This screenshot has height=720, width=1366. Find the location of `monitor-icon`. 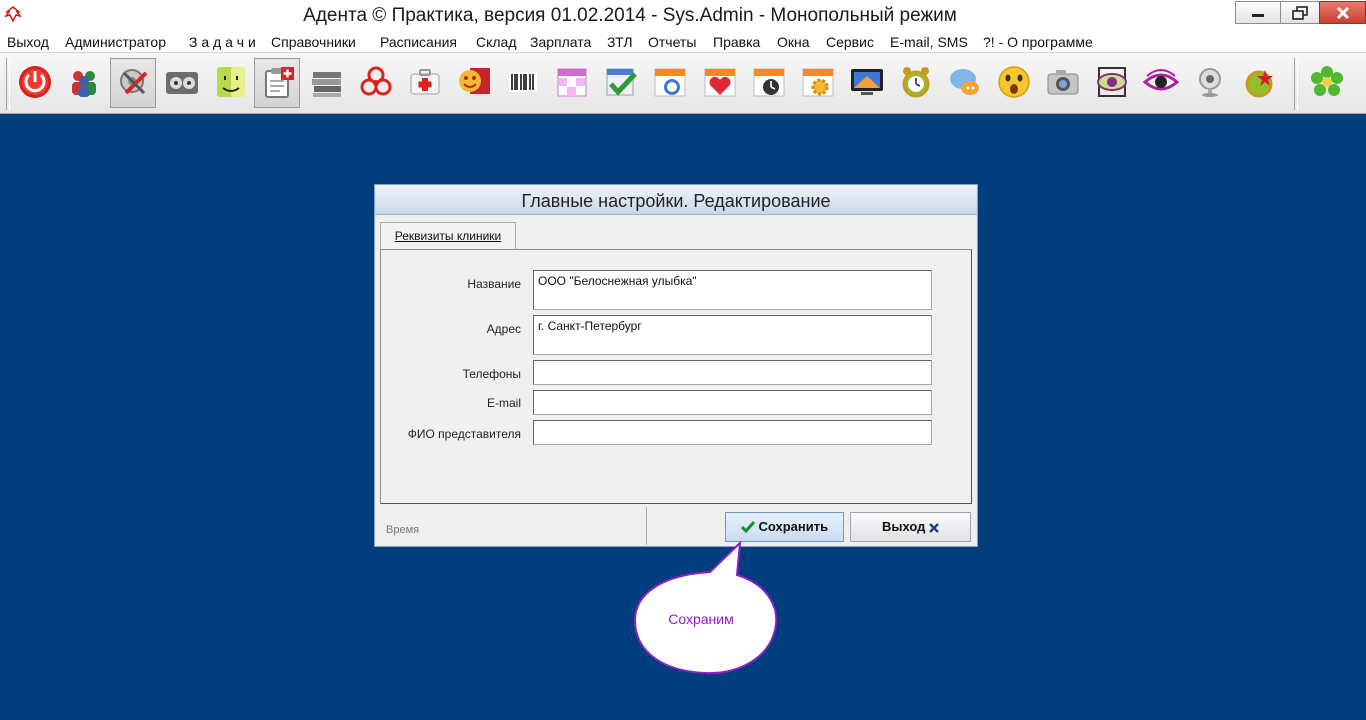

monitor-icon is located at coordinates (867, 82).